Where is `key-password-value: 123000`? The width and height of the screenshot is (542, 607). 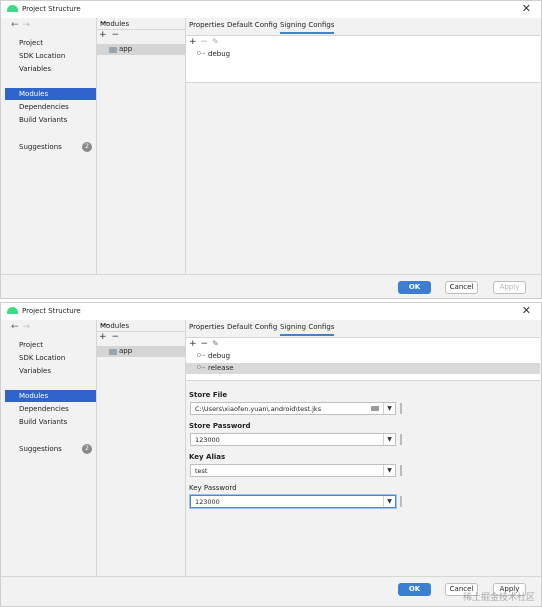
key-password-value: 123000 is located at coordinates (207, 502).